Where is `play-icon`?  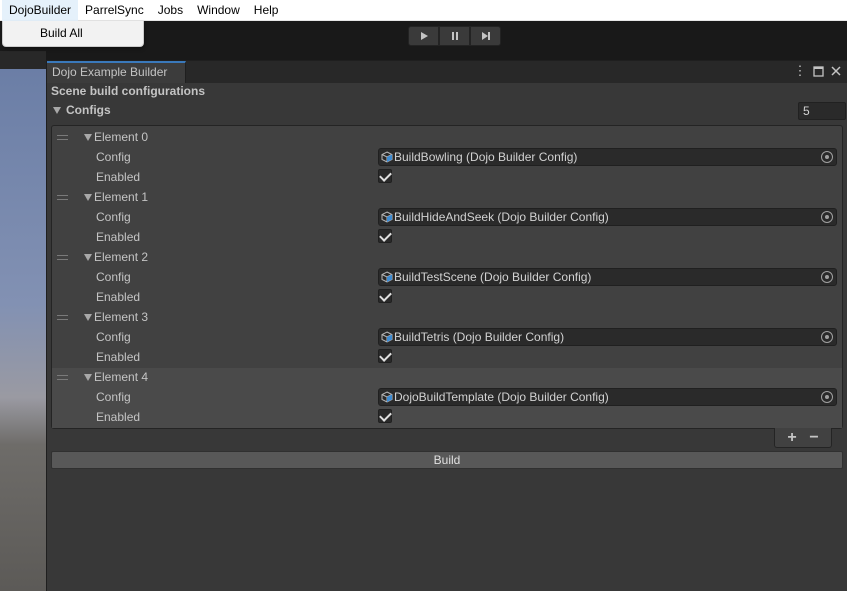 play-icon is located at coordinates (424, 36).